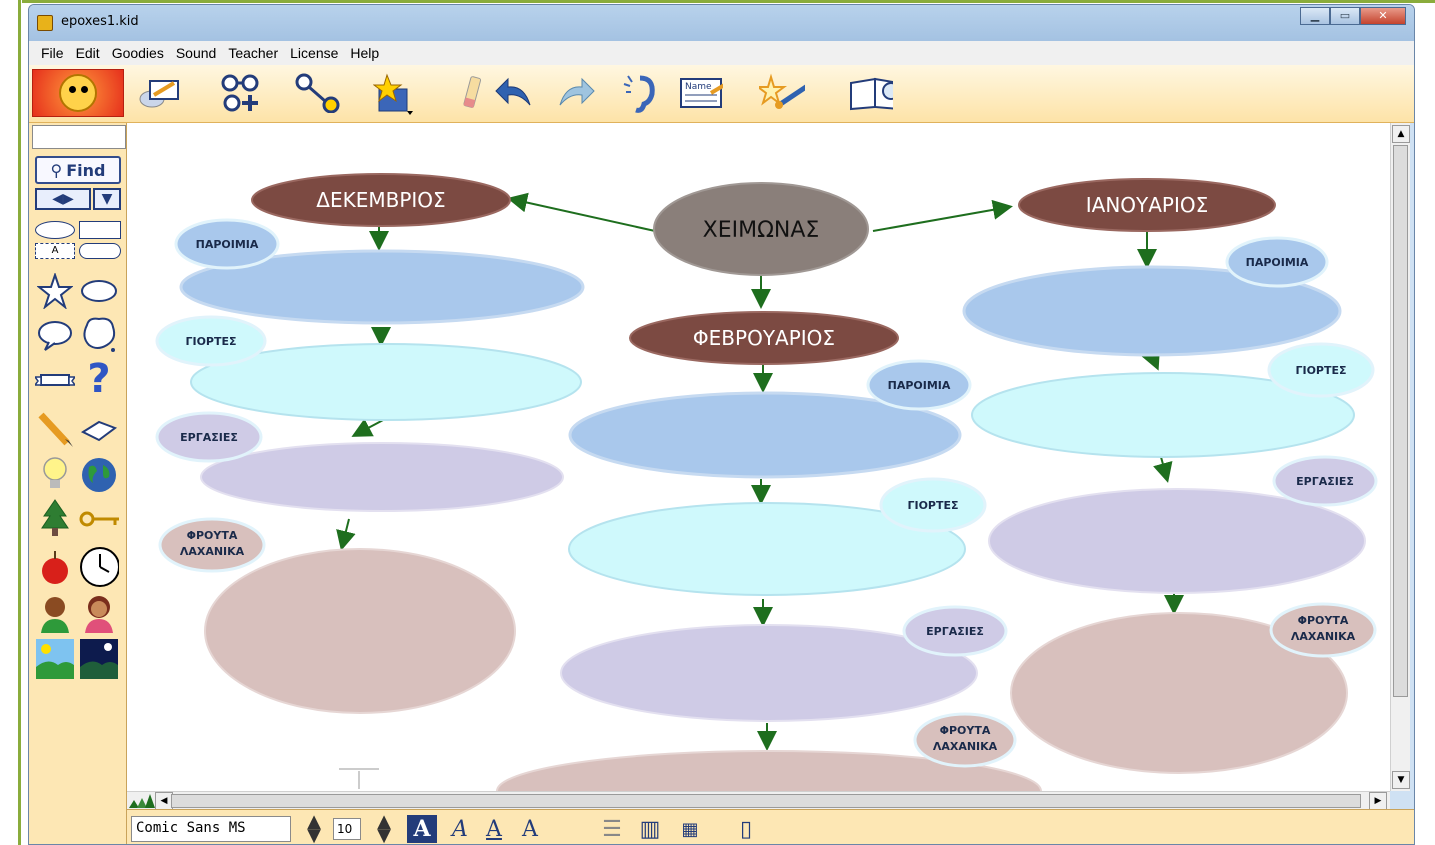 This screenshot has width=1435, height=845. I want to click on bold-icon: A, so click(422, 829).